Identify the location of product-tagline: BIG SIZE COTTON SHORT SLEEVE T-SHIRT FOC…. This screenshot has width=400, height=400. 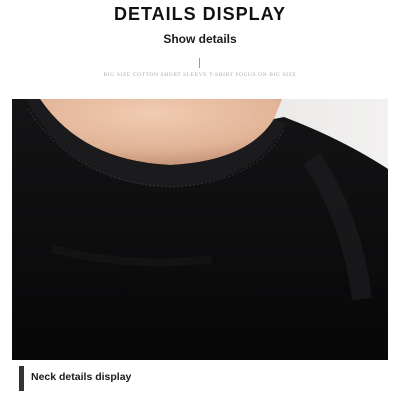
(200, 75).